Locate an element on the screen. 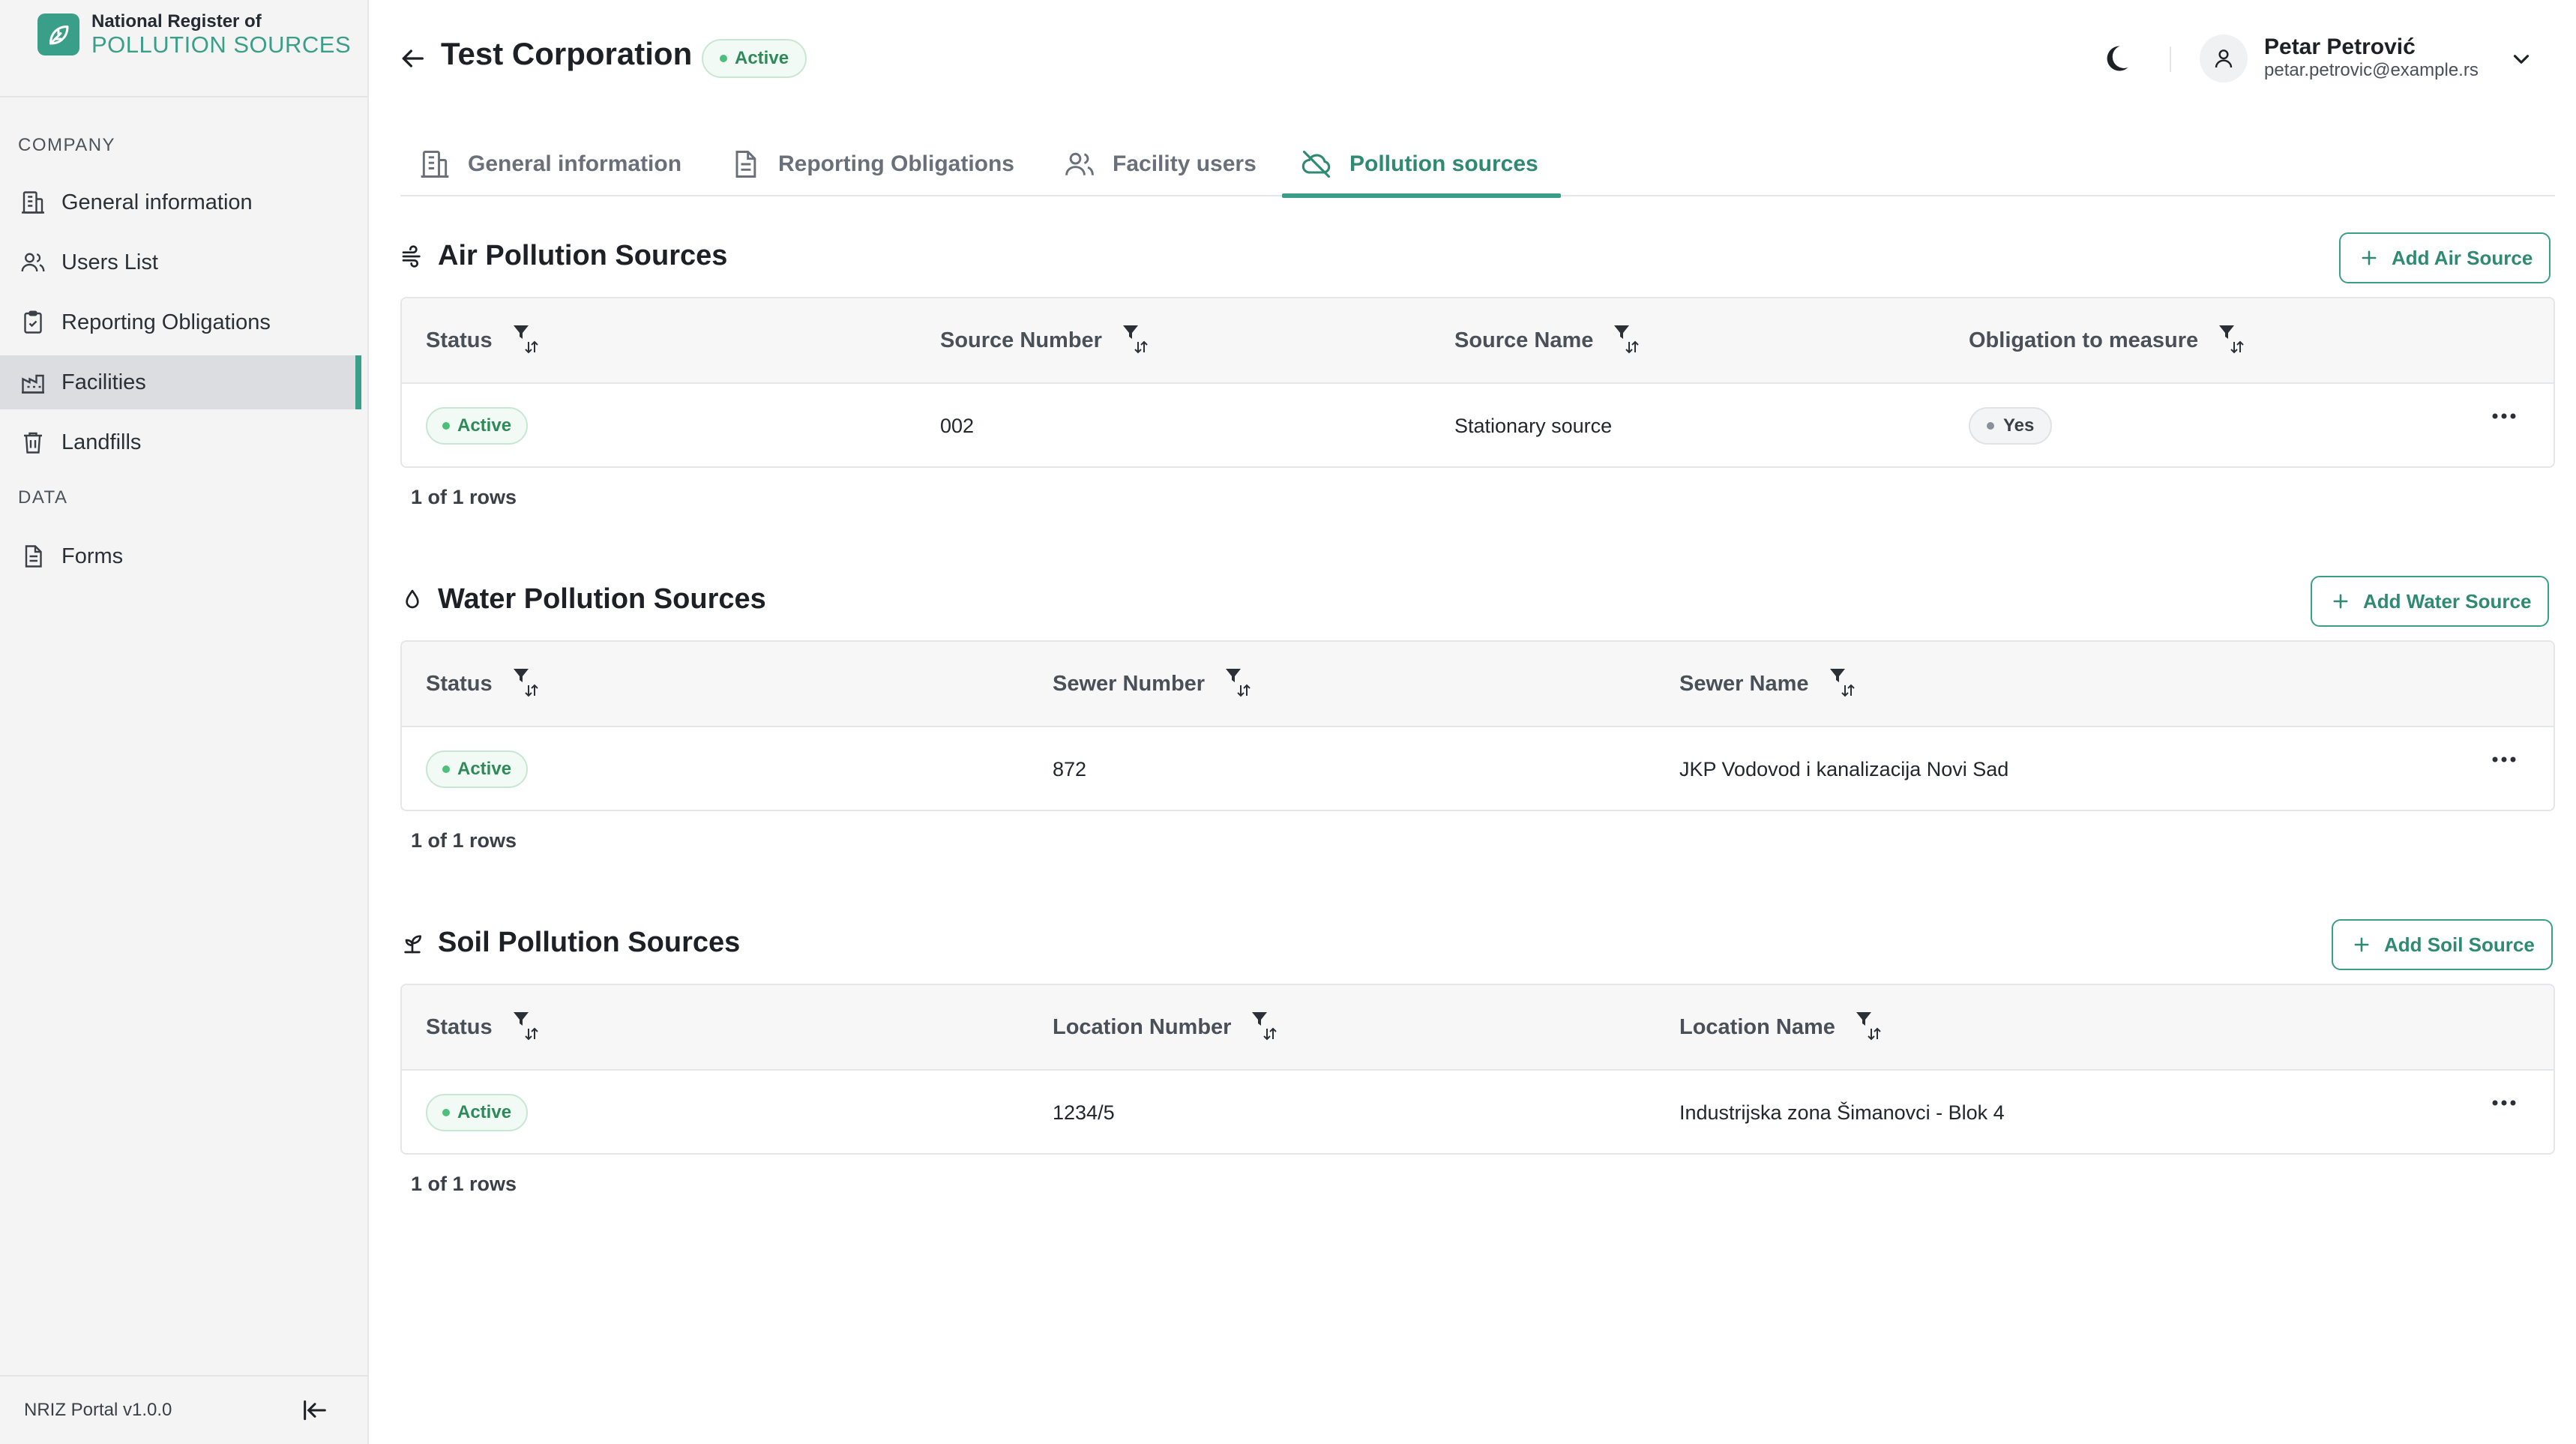 This screenshot has width=2576, height=1444. column-label: Obligation to measure is located at coordinates (2084, 340).